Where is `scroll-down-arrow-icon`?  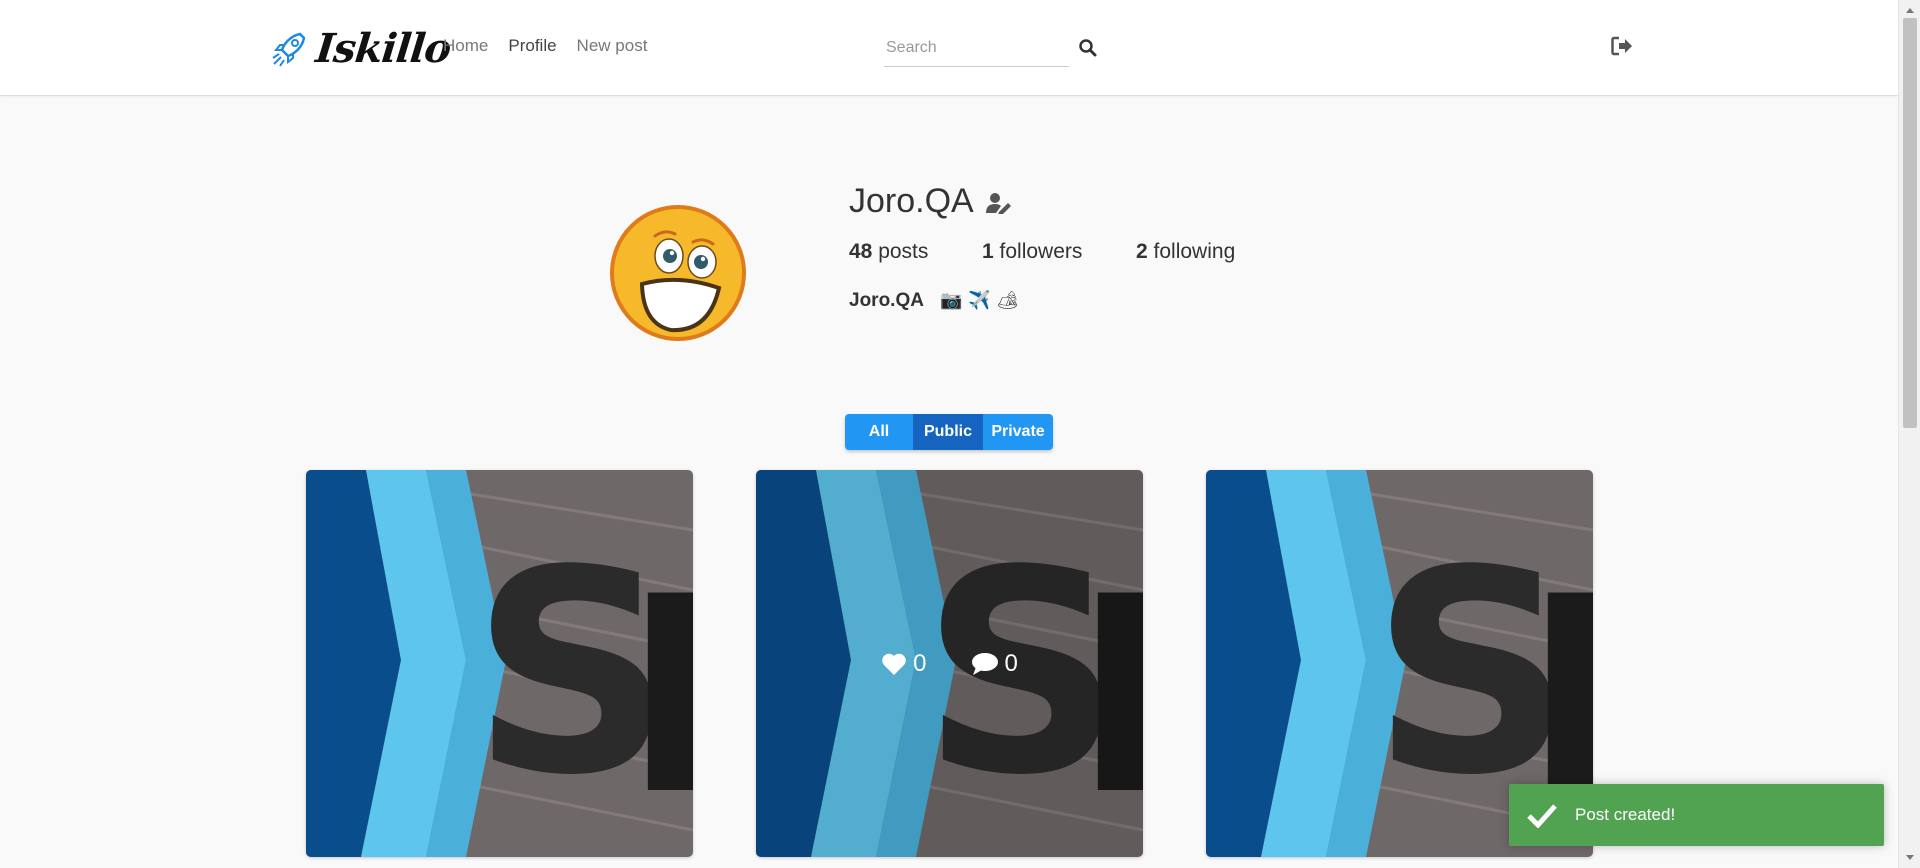 scroll-down-arrow-icon is located at coordinates (1909, 858).